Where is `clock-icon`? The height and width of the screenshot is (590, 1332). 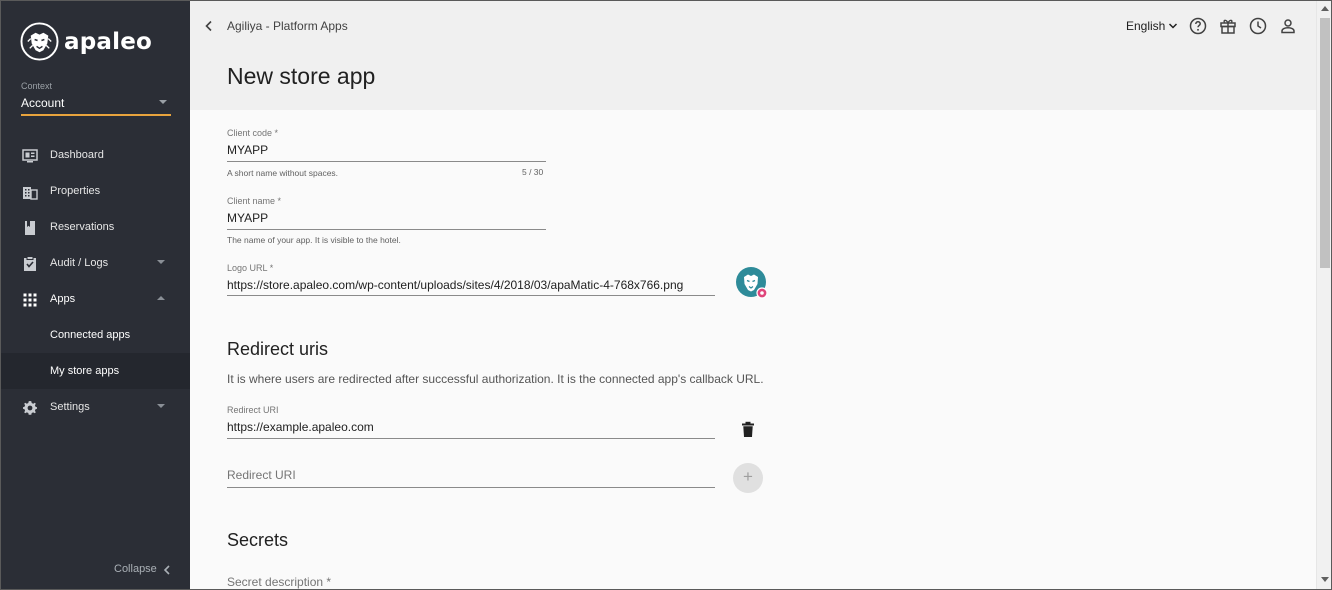
clock-icon is located at coordinates (1258, 26).